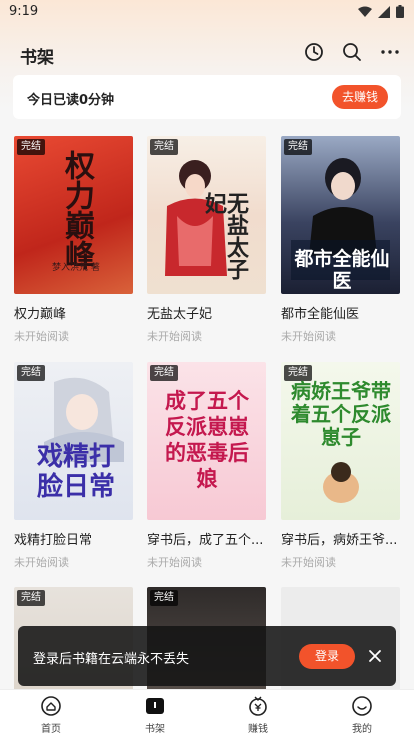 The width and height of the screenshot is (414, 736). What do you see at coordinates (390, 52) in the screenshot?
I see `more-icon` at bounding box center [390, 52].